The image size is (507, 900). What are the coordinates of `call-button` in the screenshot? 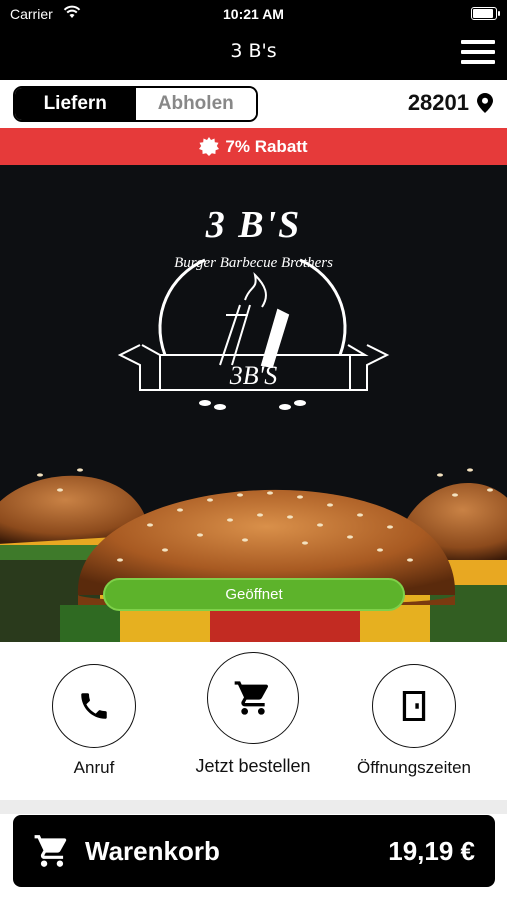 It's located at (94, 706).